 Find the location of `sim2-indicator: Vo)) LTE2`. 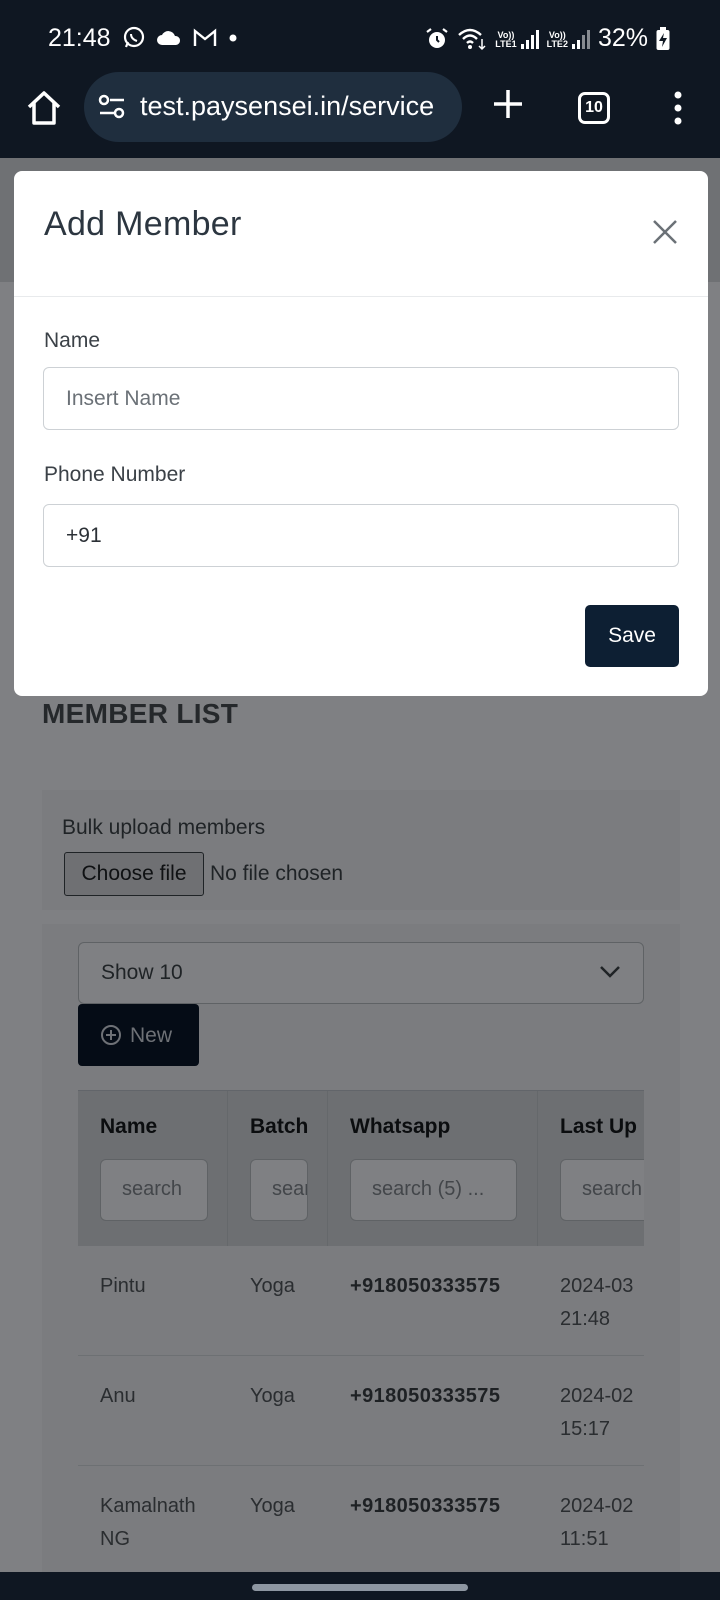

sim2-indicator: Vo)) LTE2 is located at coordinates (568, 39).